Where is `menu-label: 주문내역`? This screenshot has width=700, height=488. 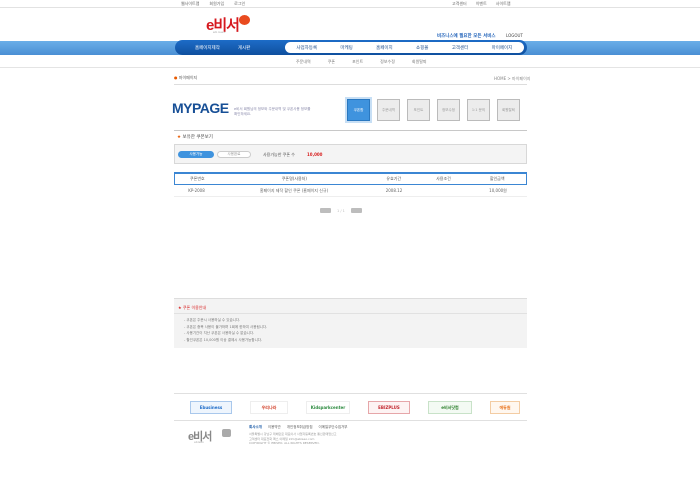
menu-label: 주문내역 is located at coordinates (388, 110).